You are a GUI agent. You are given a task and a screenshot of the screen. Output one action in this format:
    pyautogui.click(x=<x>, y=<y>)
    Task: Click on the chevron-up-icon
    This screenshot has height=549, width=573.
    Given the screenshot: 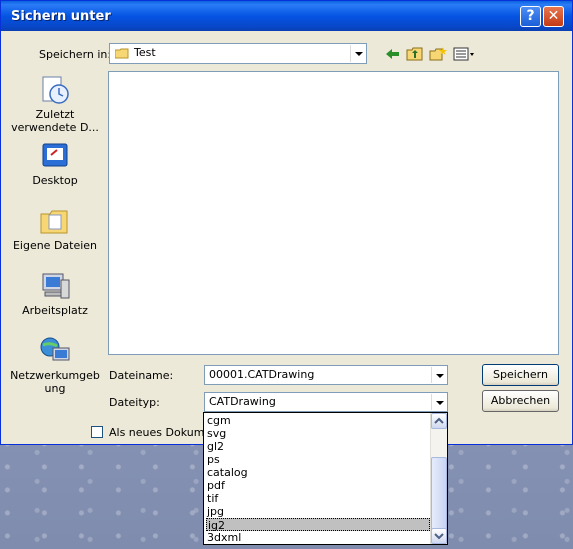 What is the action you would take?
    pyautogui.click(x=439, y=420)
    